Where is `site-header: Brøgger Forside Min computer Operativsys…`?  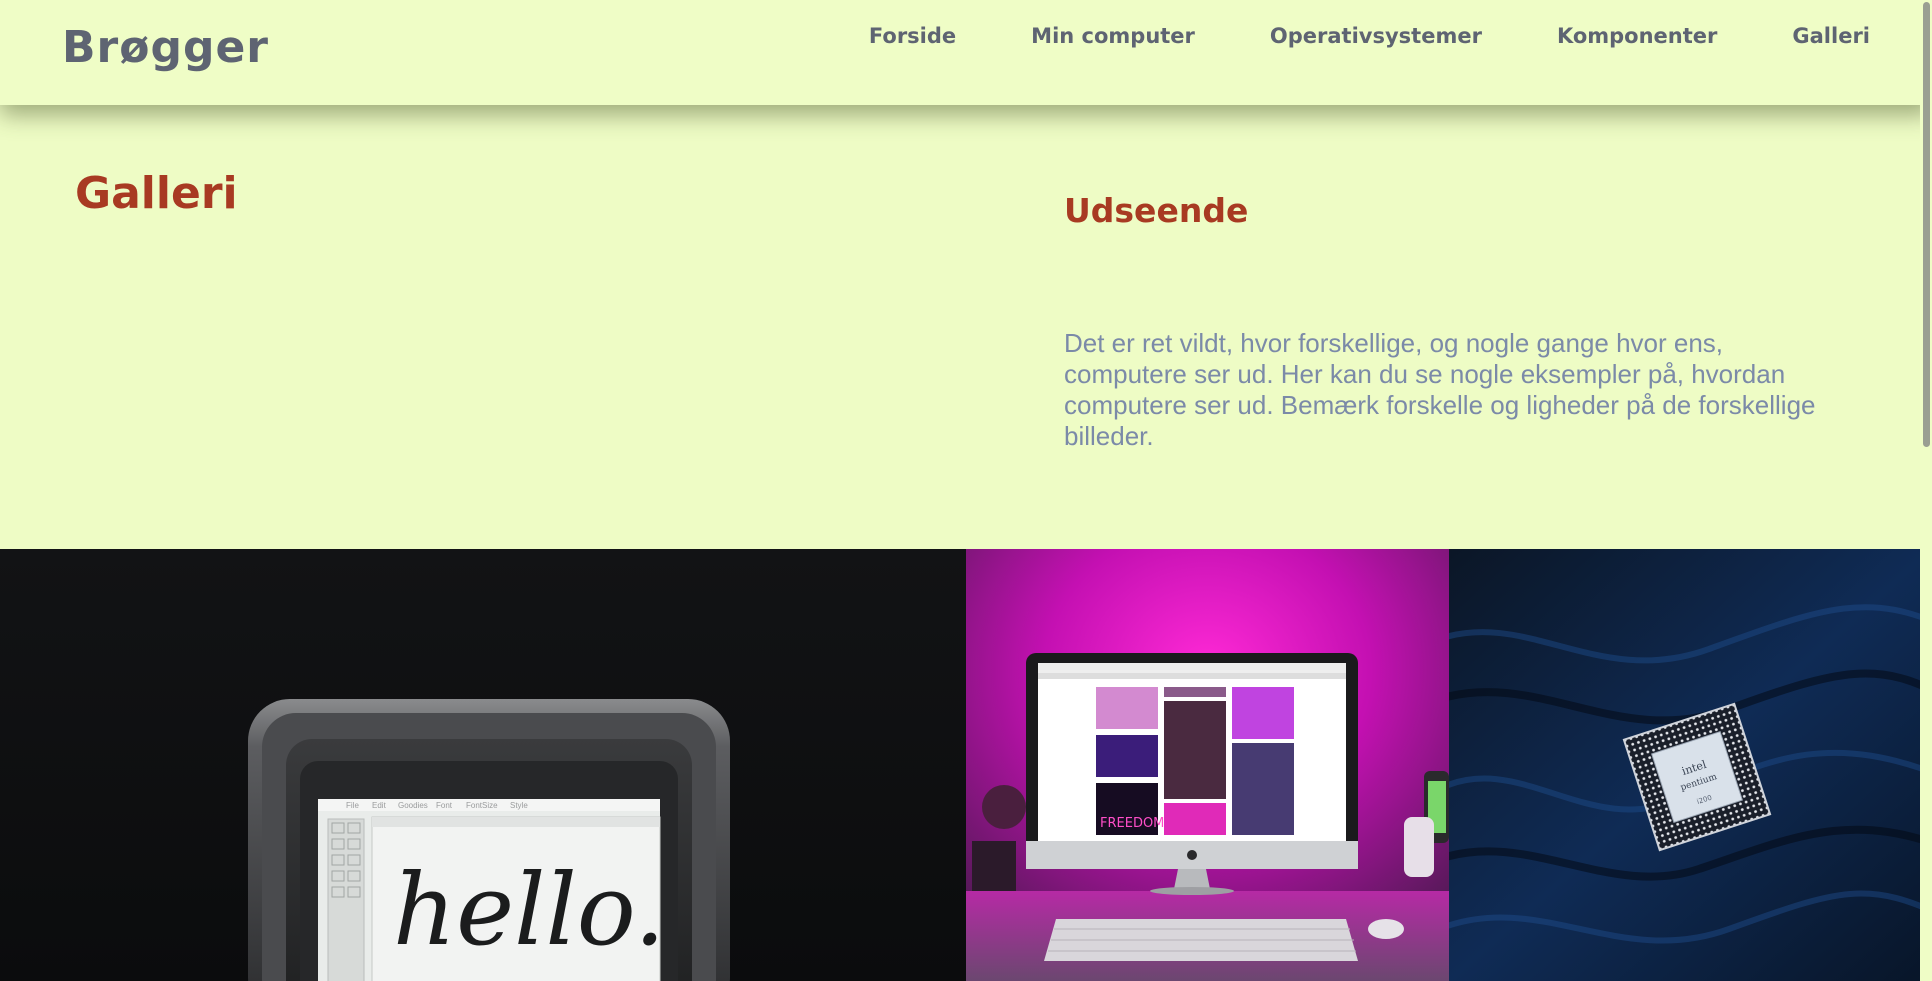
site-header: Brøgger Forside Min computer Operativsys… is located at coordinates (966, 52).